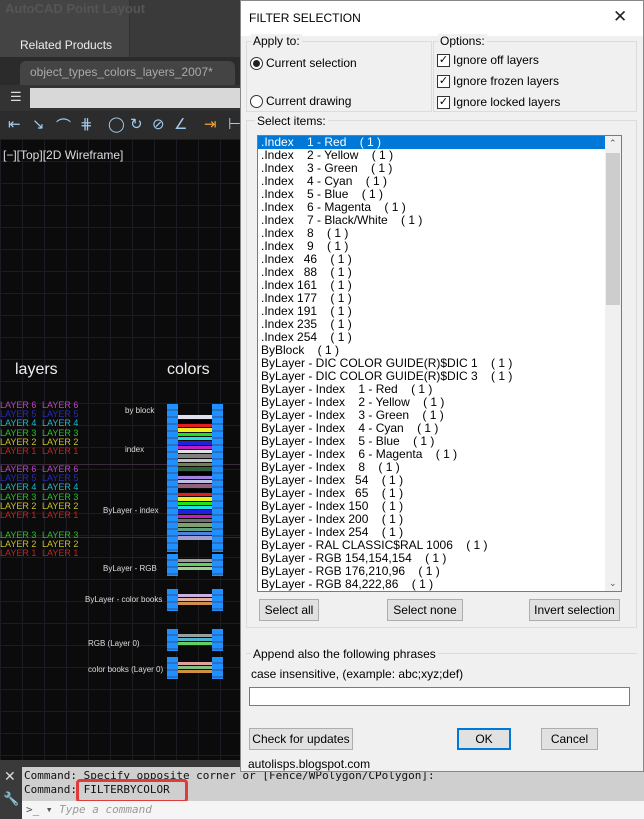  Describe the element at coordinates (309, 764) in the screenshot. I see `footer-link: autolisps.blogspot.com` at that location.